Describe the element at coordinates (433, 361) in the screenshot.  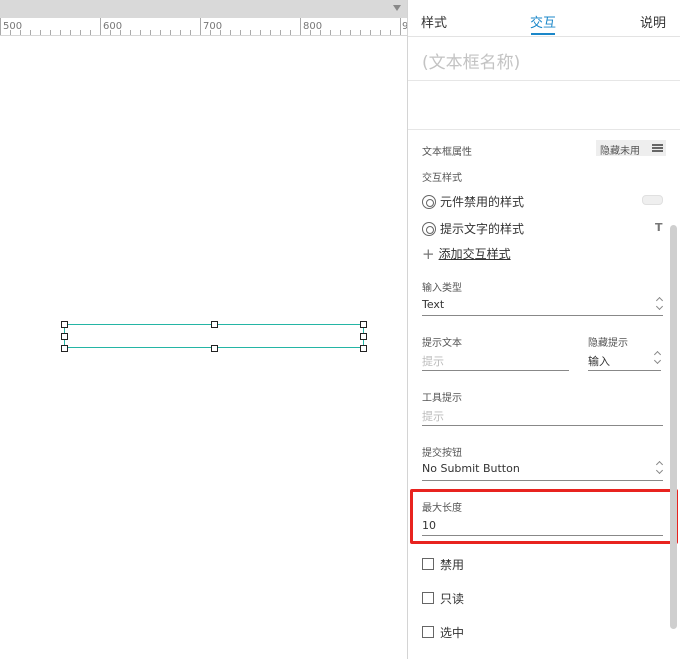
I see `hint-text-input: 提示` at that location.